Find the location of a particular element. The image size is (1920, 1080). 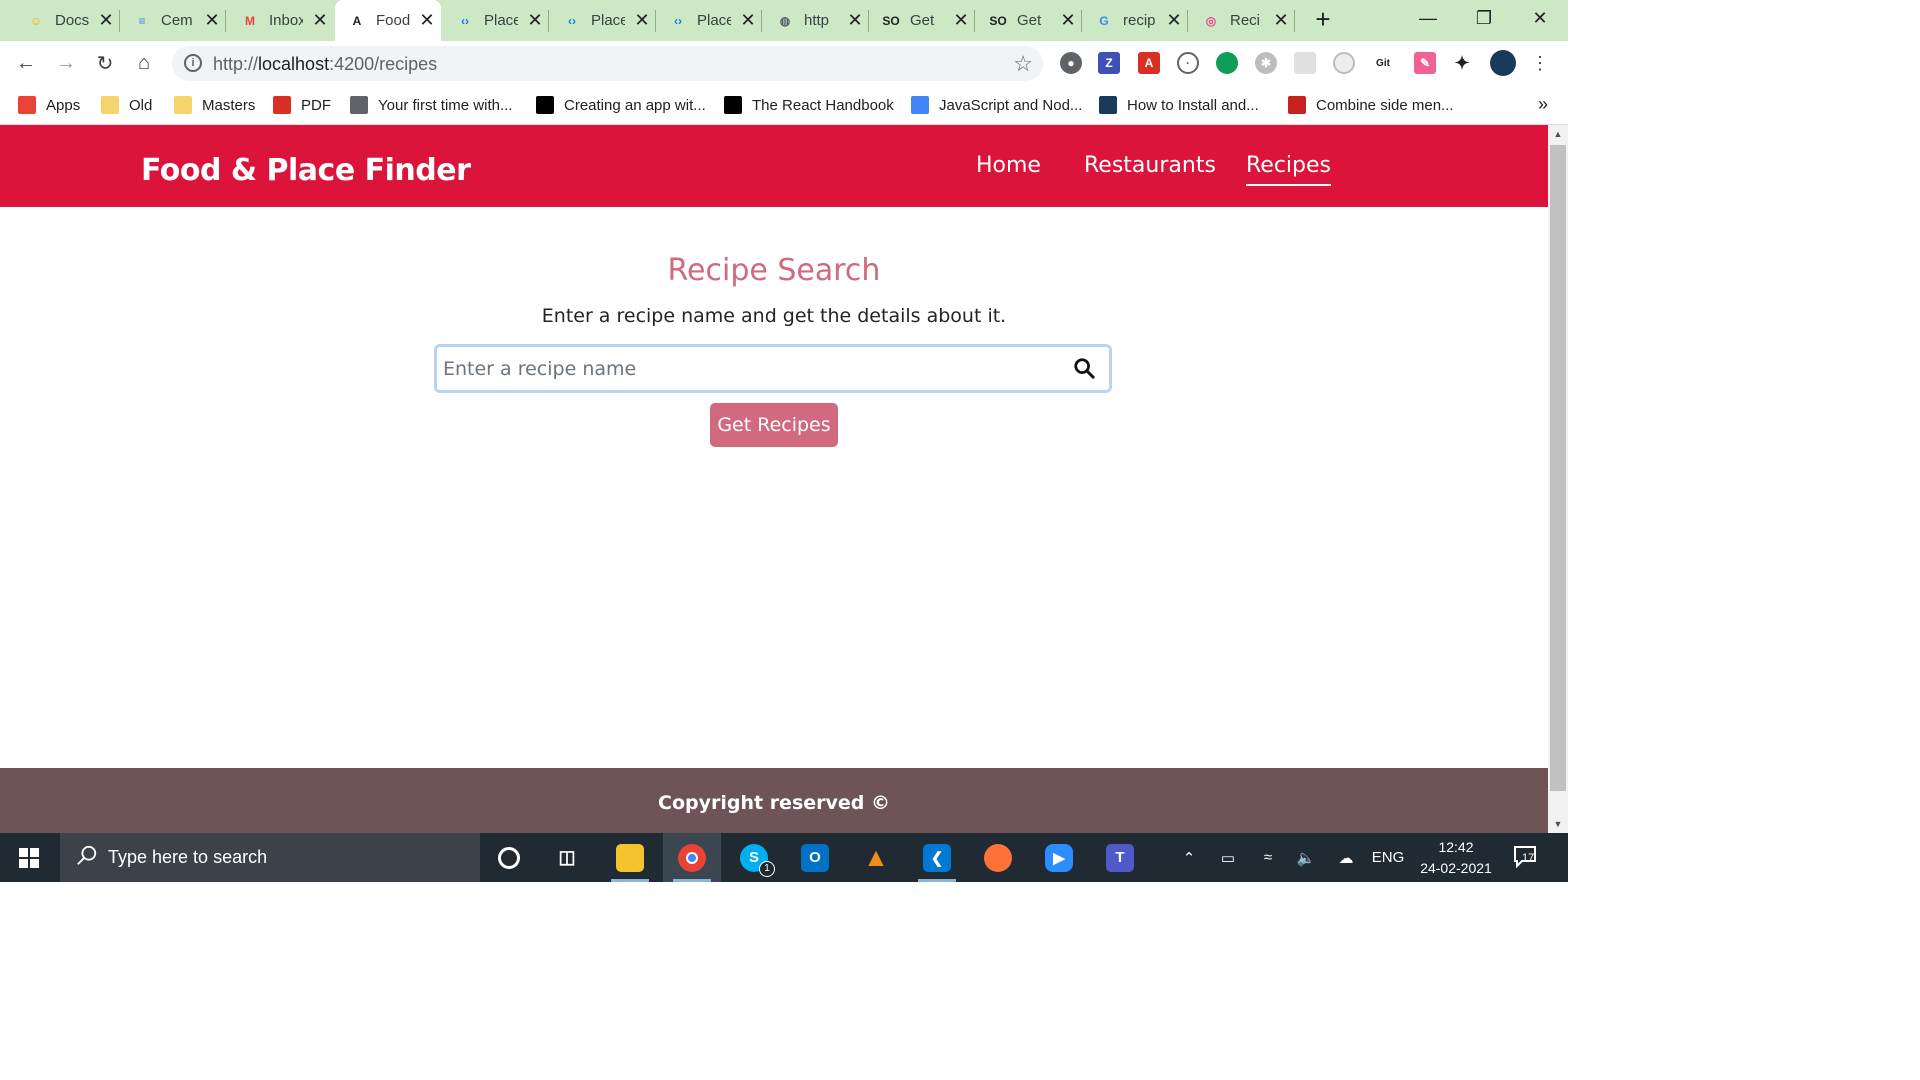

scrollbar-thumb is located at coordinates (1558, 468).